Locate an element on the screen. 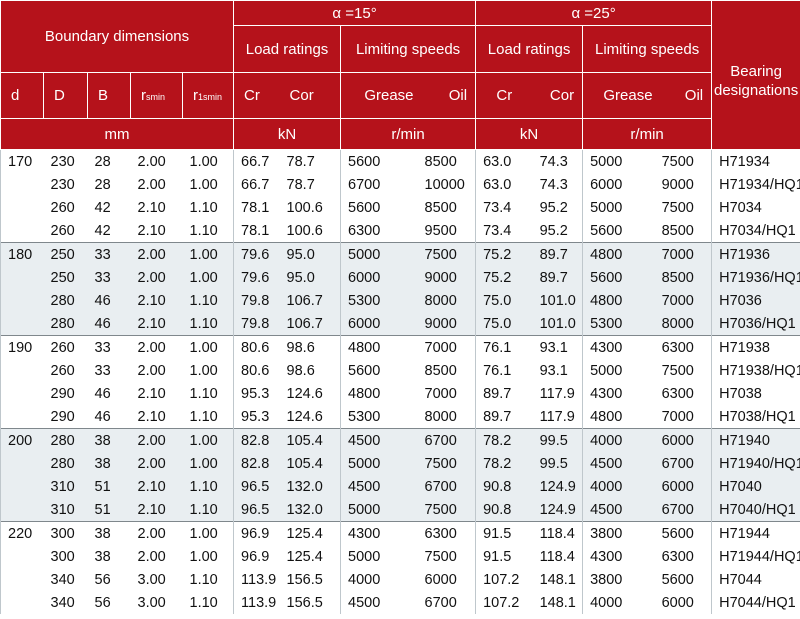 Image resolution: width=800 pixels, height=619 pixels. table-cell: 4300 is located at coordinates (618, 556).